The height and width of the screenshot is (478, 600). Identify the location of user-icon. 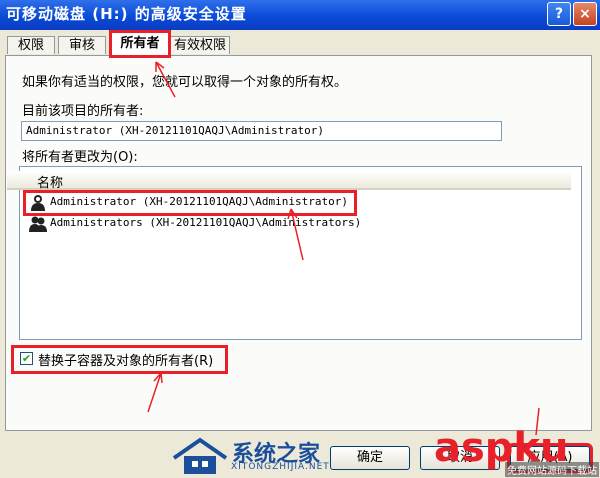
(38, 203).